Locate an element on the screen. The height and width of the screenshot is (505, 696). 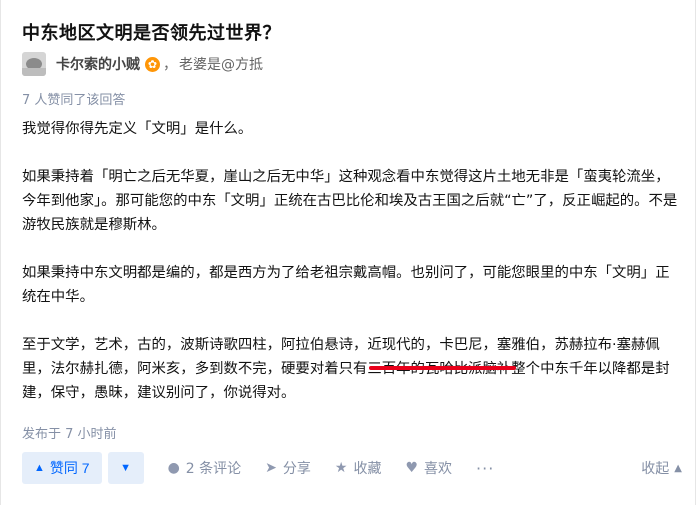
author-bio: 老婆是@方抵 is located at coordinates (221, 65).